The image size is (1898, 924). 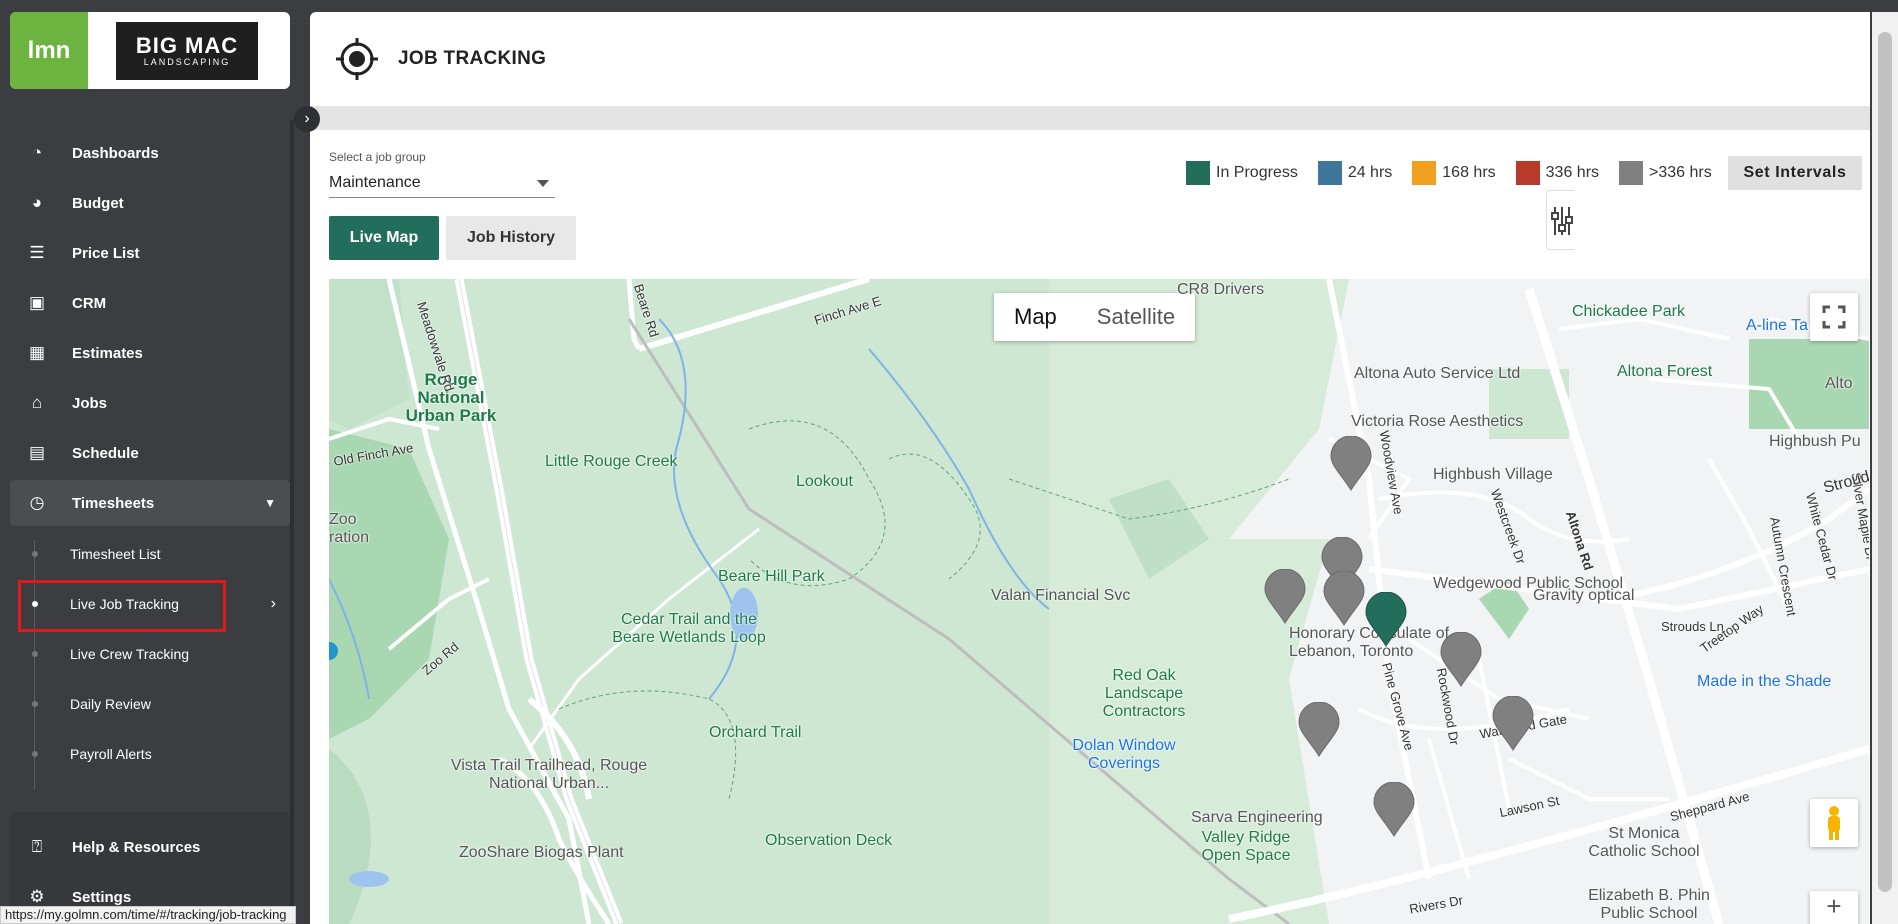 What do you see at coordinates (1815, 441) in the screenshot?
I see `map-place-label: Highbush Pu` at bounding box center [1815, 441].